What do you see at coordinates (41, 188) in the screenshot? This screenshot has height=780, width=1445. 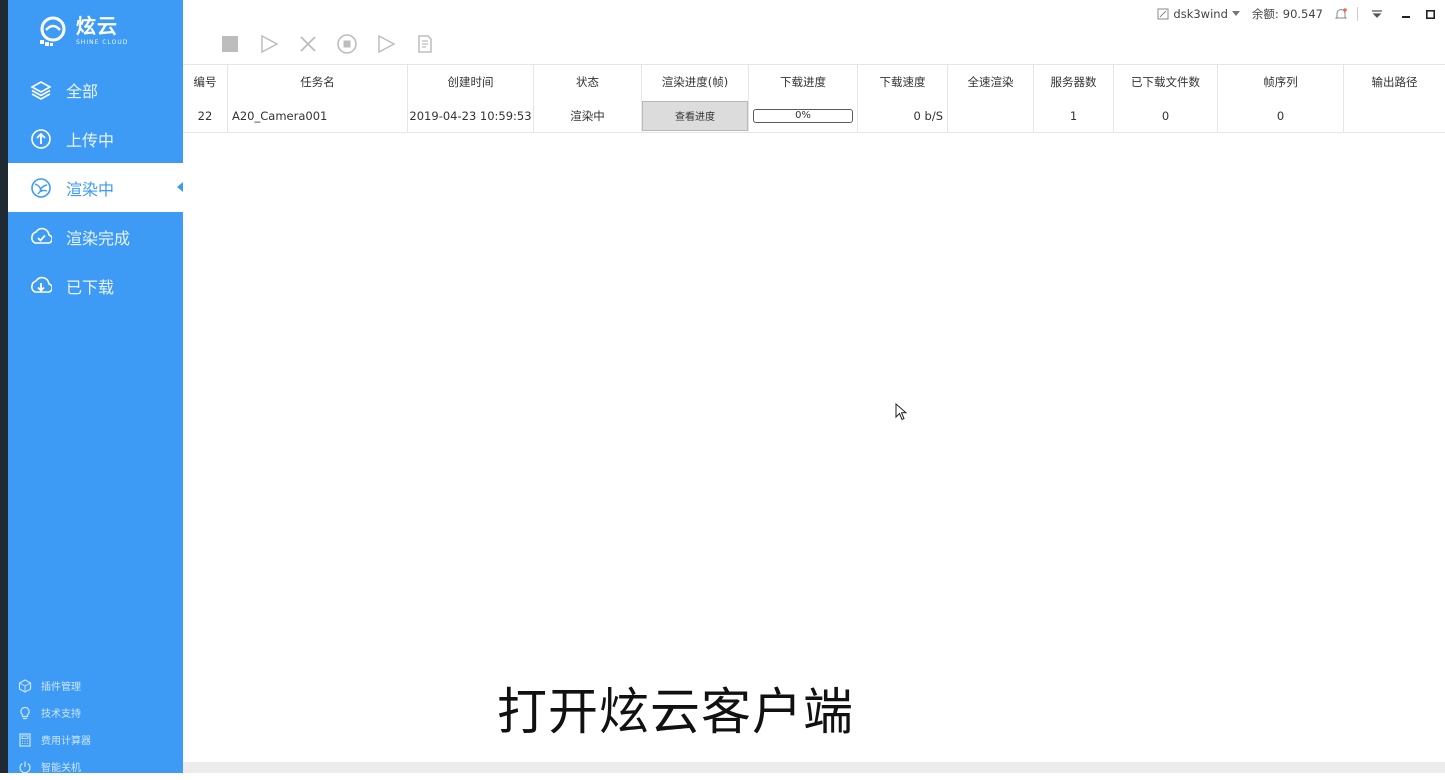 I see `render-icon` at bounding box center [41, 188].